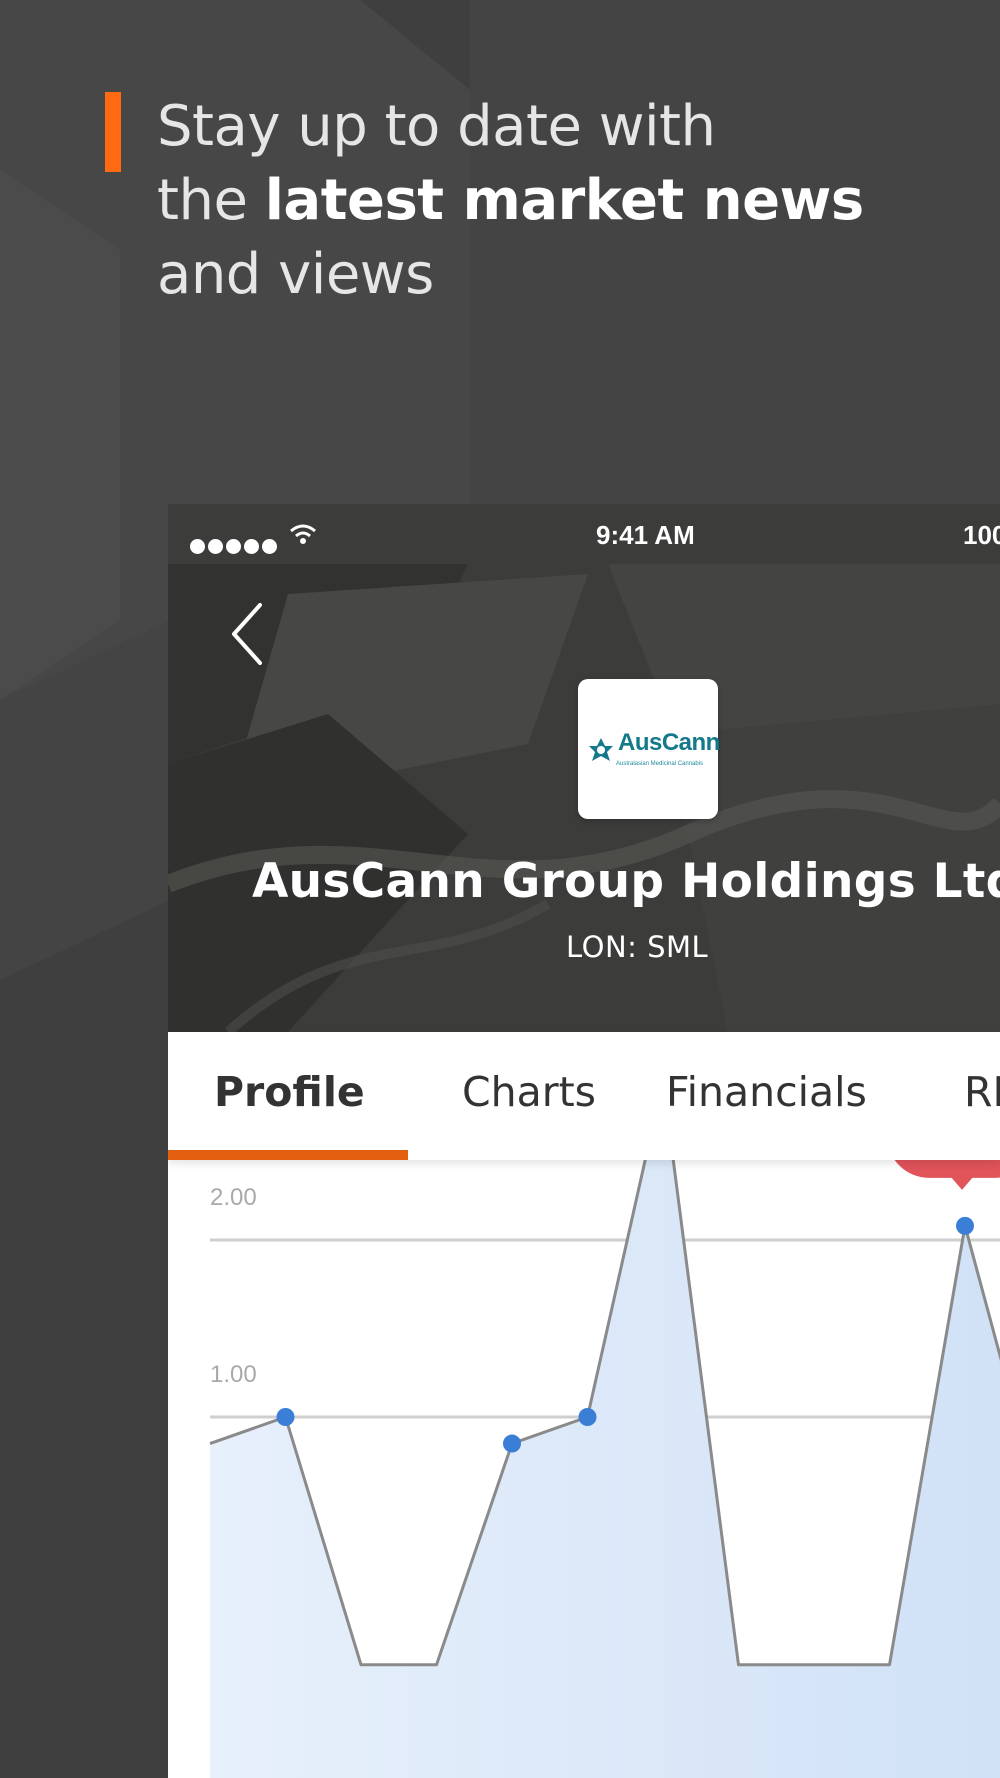 This screenshot has height=1778, width=1000. I want to click on company-ticker: LON: SML, so click(637, 947).